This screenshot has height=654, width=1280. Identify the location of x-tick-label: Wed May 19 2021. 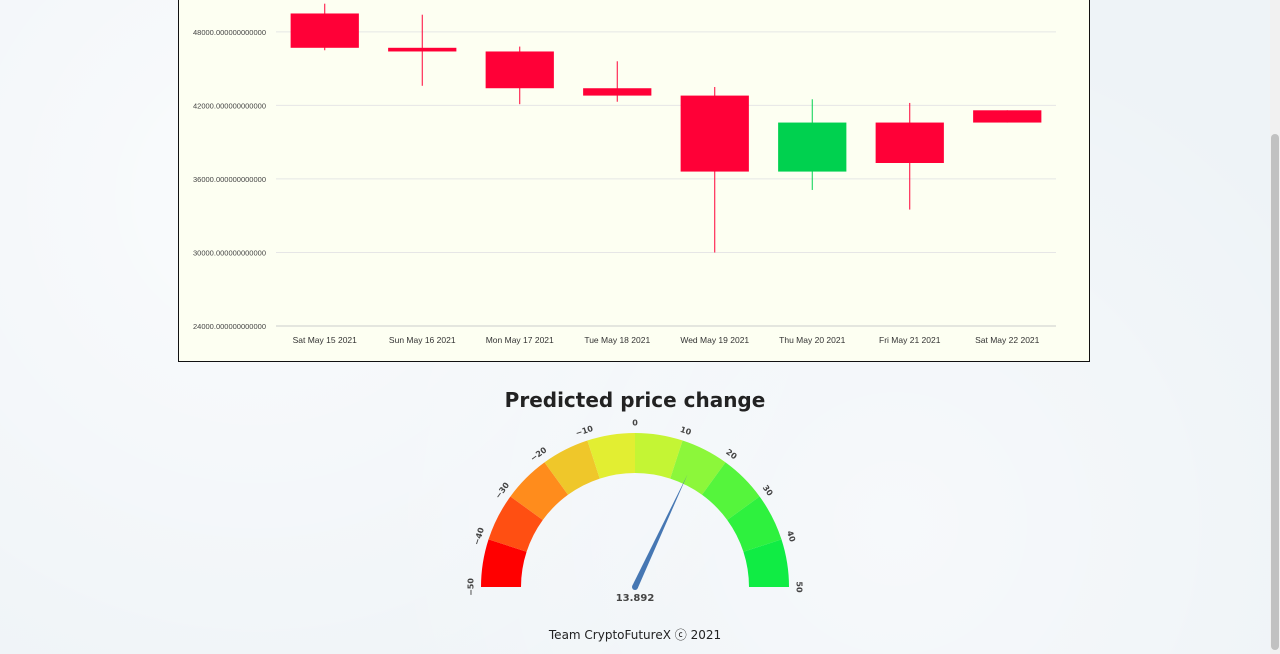
(714, 340).